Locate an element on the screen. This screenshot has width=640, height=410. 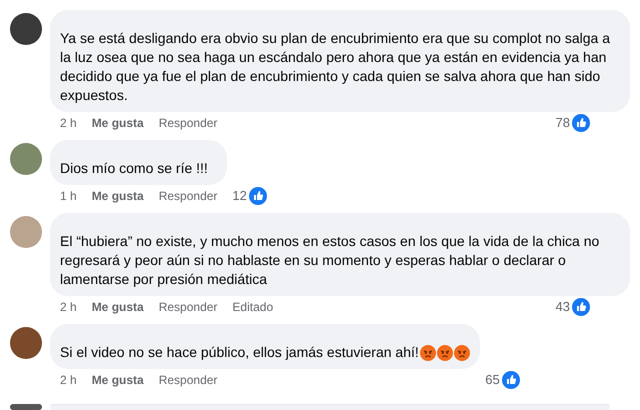
like-count: 43 is located at coordinates (563, 307).